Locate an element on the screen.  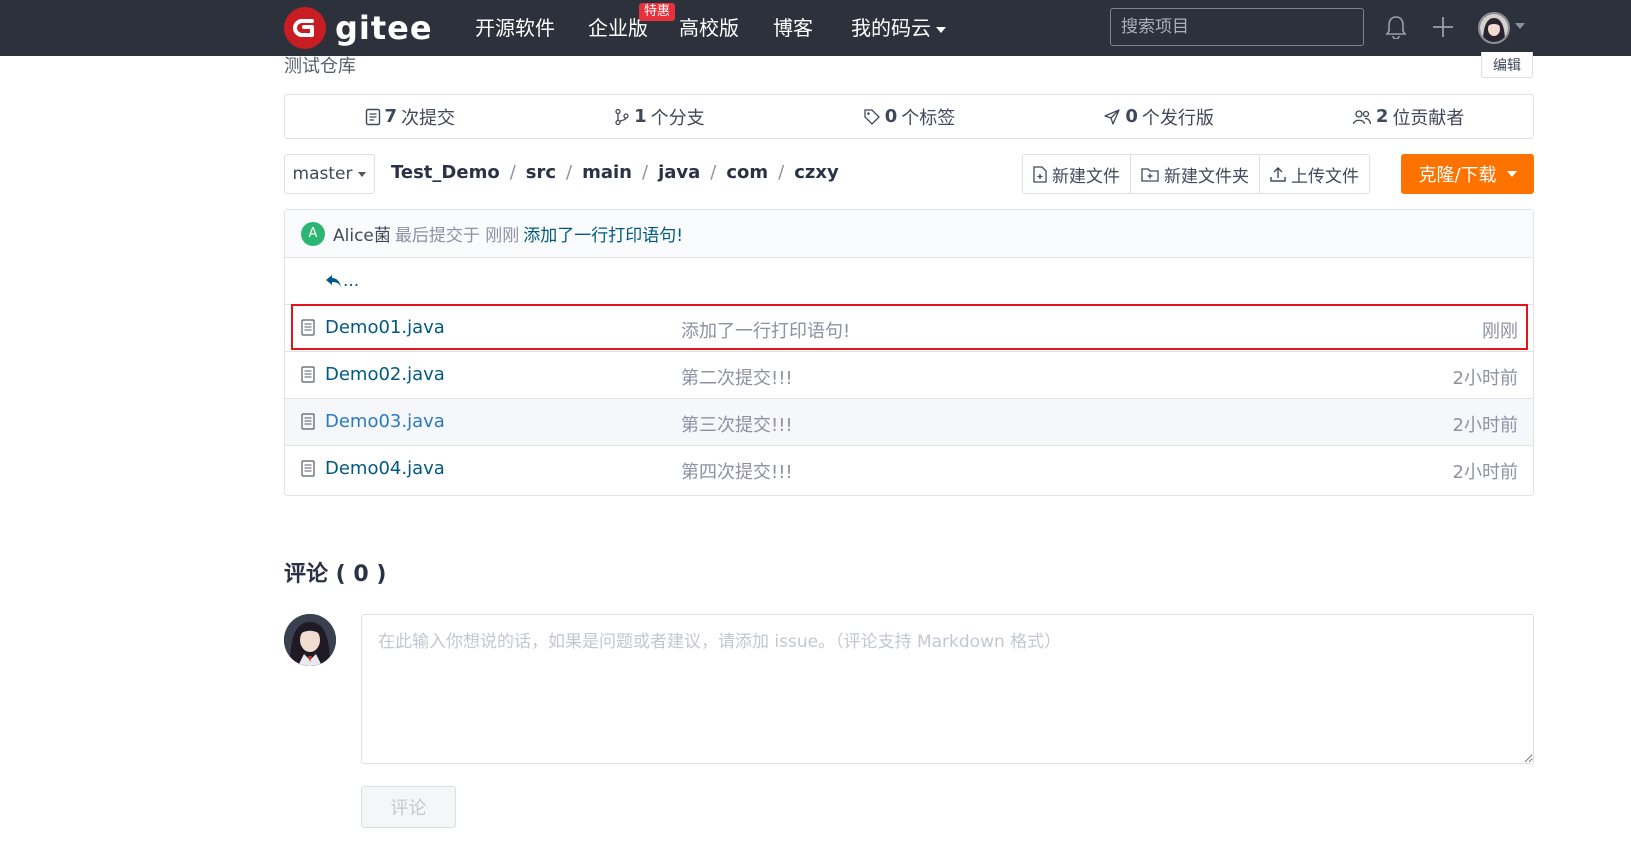
gitee-logo-icon is located at coordinates (305, 28).